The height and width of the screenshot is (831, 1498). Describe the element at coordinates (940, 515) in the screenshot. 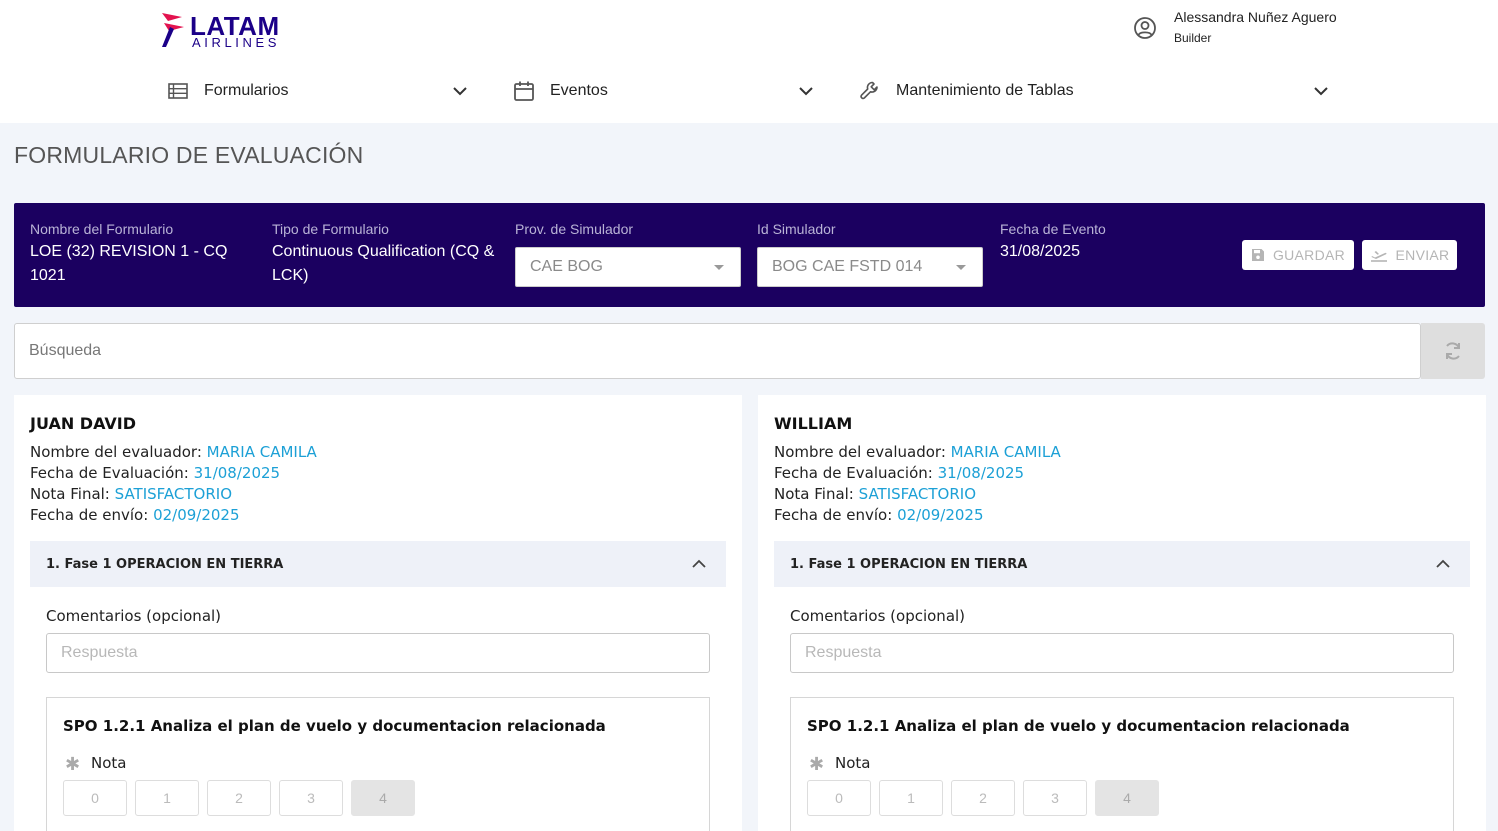

I see `send-date-value: 02/09/2025` at that location.